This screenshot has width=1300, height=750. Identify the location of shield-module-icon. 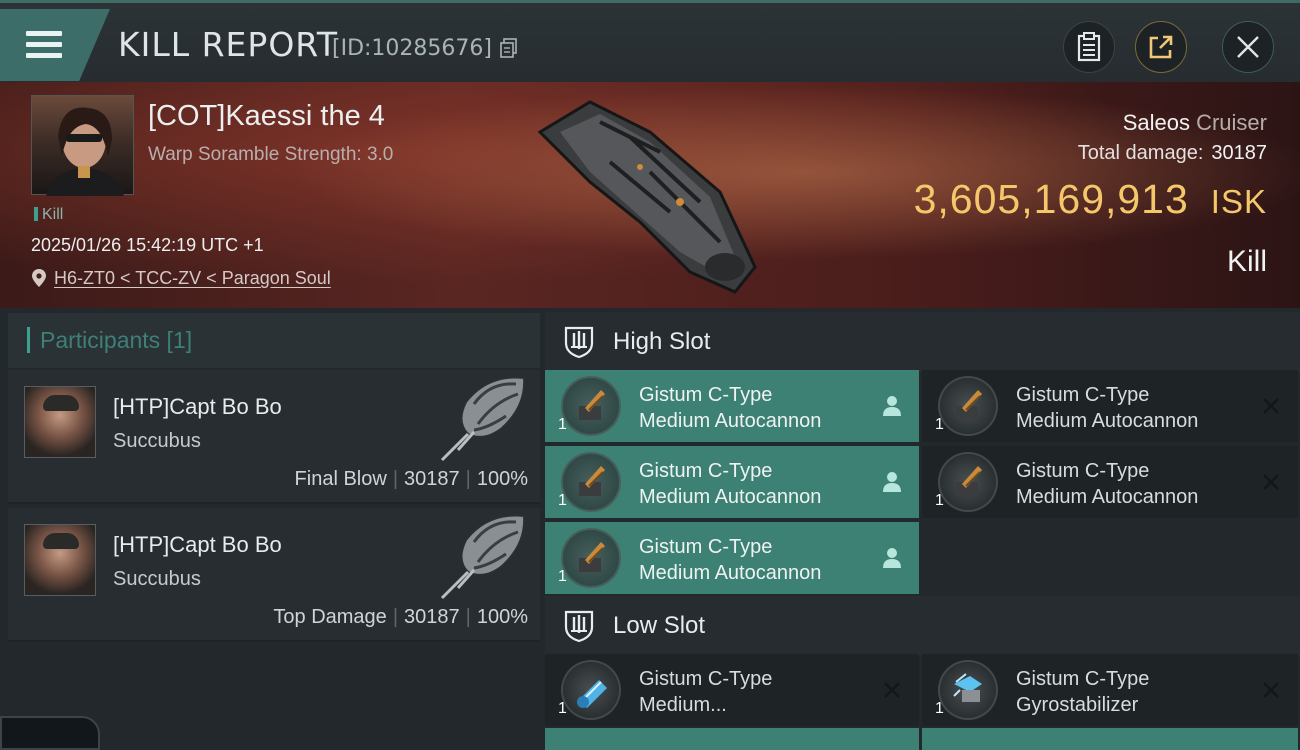
(592, 694).